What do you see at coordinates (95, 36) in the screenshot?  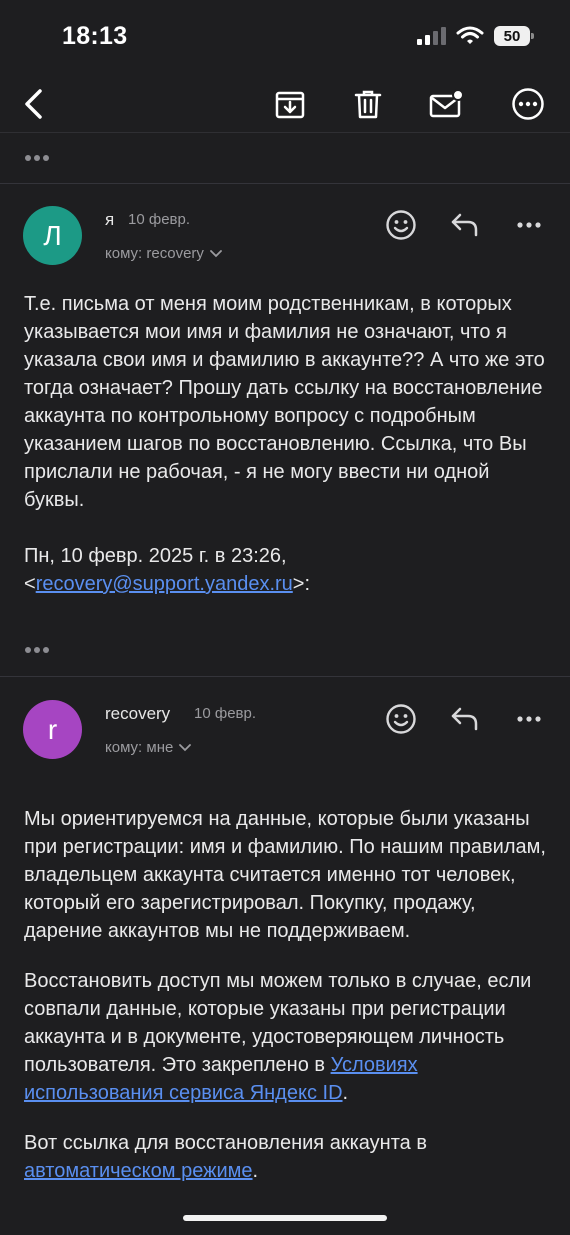 I see `status-time: 18:13` at bounding box center [95, 36].